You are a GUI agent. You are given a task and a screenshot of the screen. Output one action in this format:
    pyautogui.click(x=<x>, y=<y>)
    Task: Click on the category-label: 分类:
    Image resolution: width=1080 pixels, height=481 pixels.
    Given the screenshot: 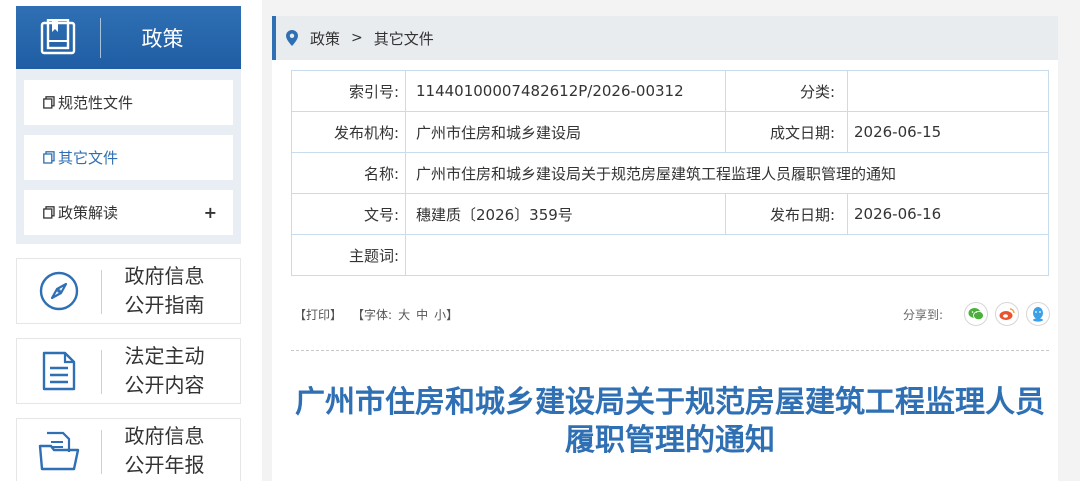 What is the action you would take?
    pyautogui.click(x=786, y=91)
    